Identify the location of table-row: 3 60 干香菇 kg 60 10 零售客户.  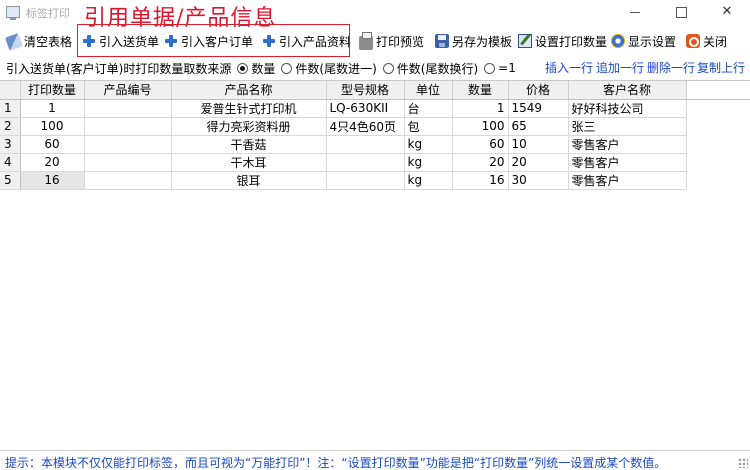
(375, 144).